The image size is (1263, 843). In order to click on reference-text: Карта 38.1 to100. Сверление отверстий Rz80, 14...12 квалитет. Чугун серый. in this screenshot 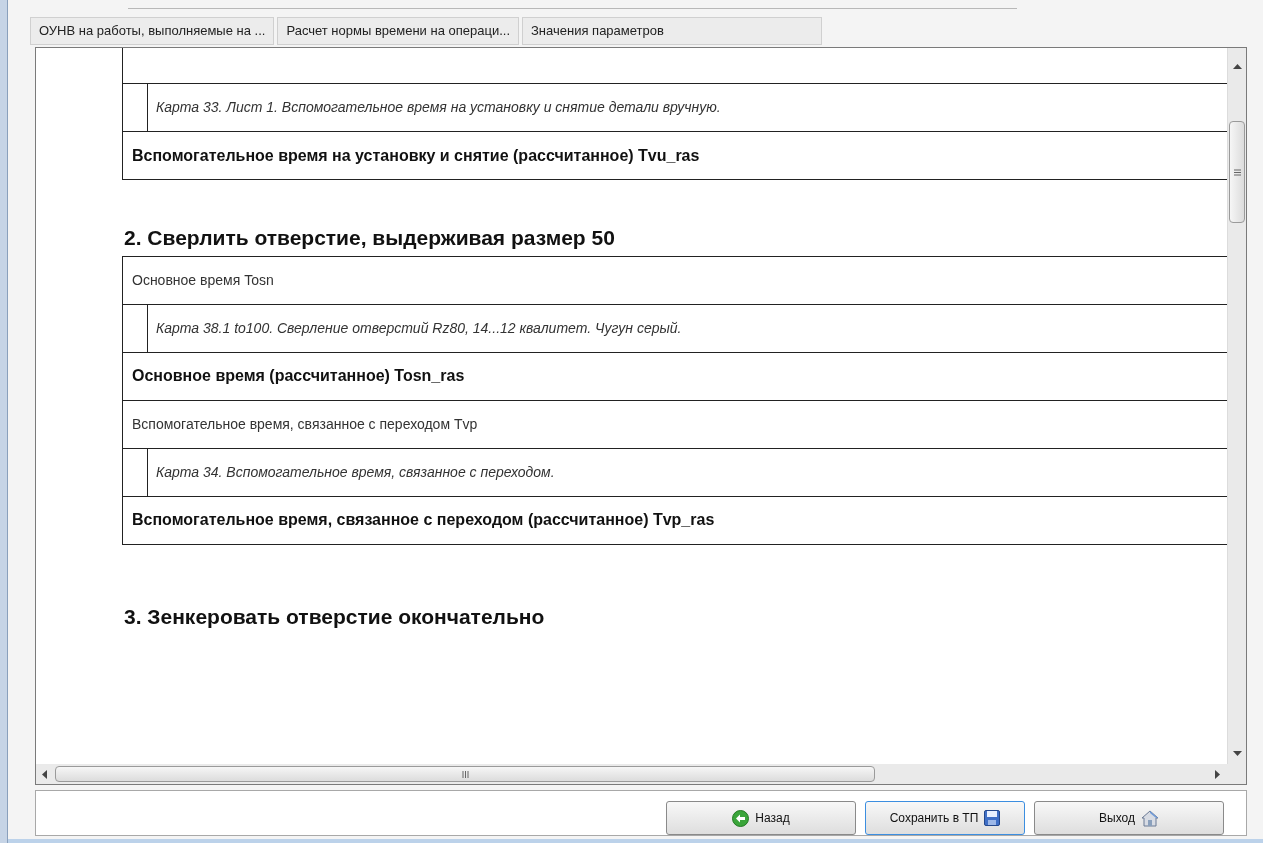, I will do `click(418, 328)`.